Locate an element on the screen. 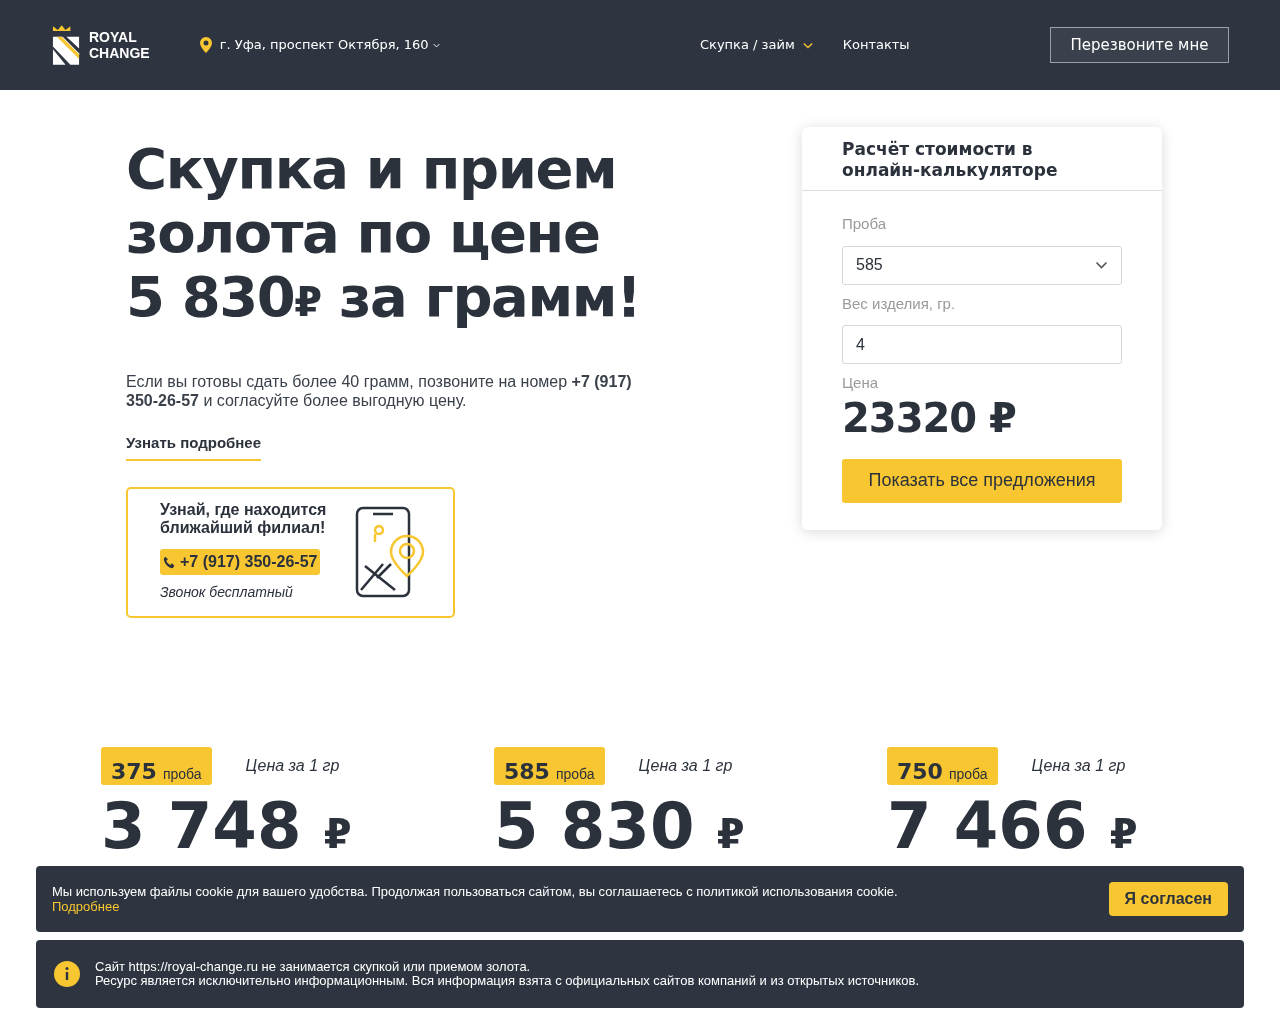  field-label: Вес изделия, гр. is located at coordinates (899, 303).